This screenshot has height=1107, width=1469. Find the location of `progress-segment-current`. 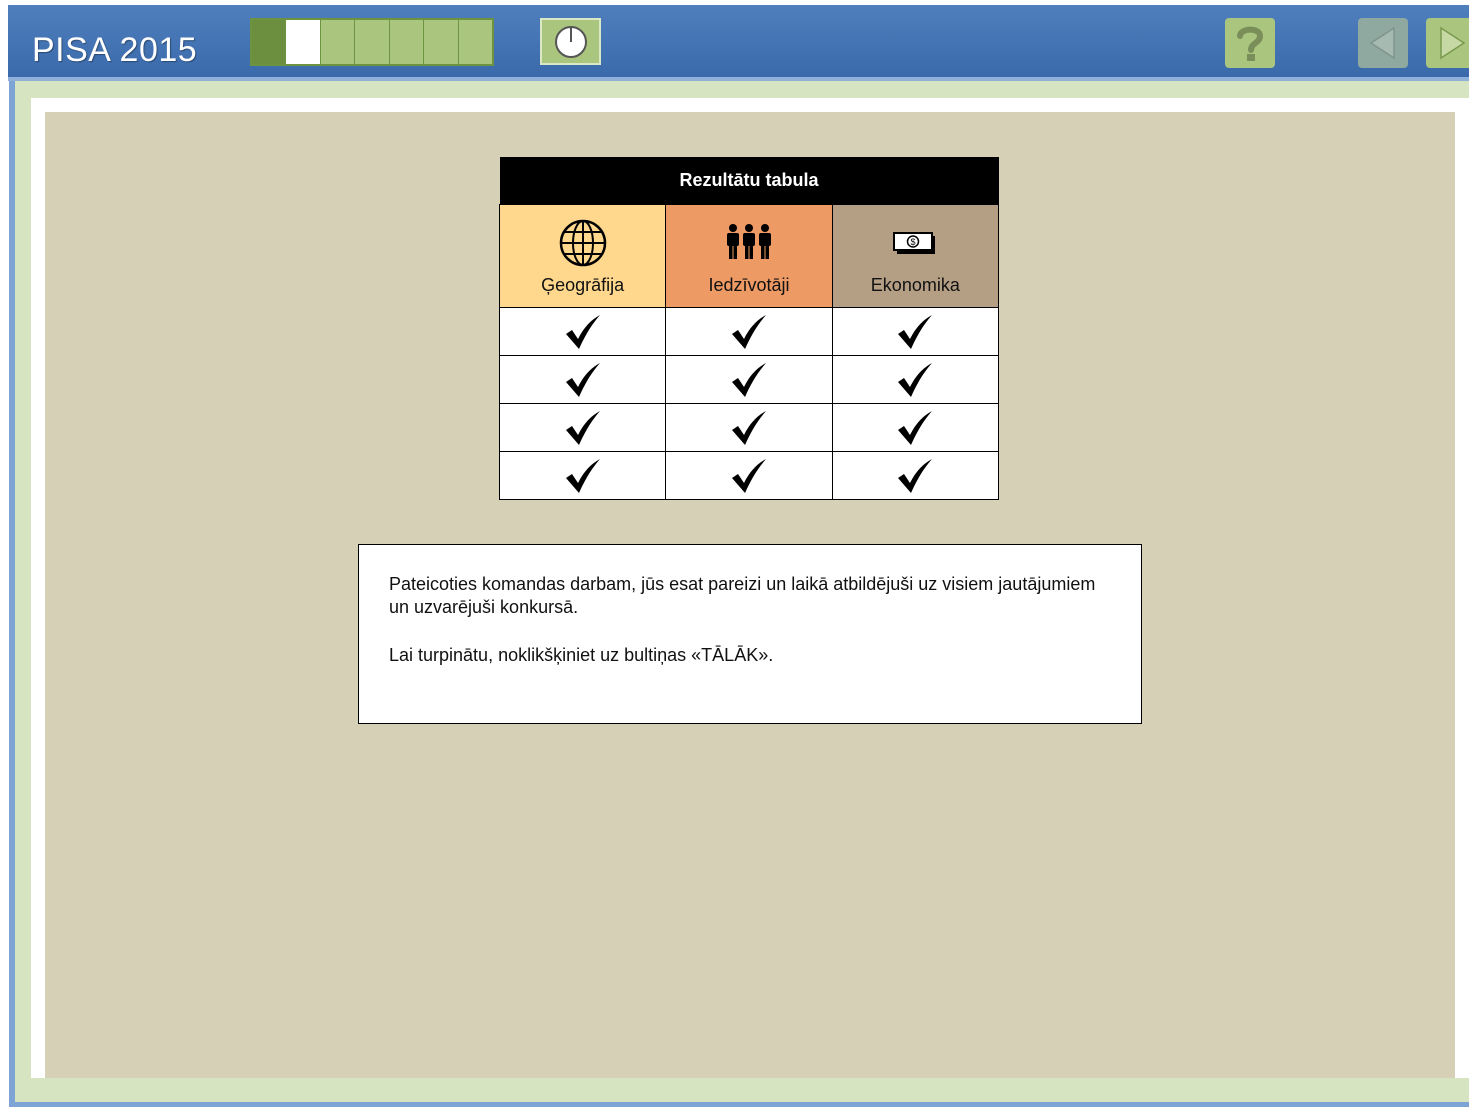

progress-segment-current is located at coordinates (303, 42).